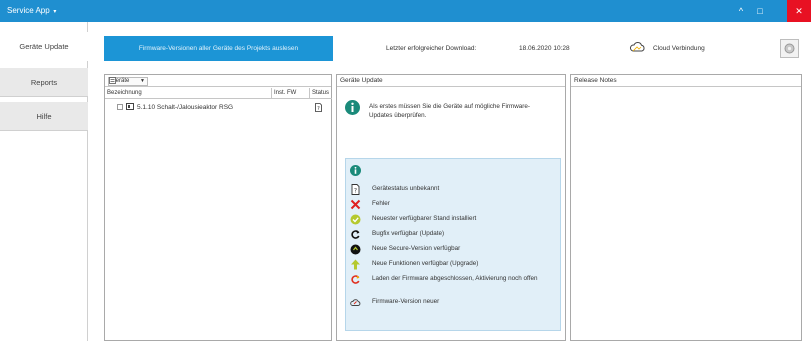  Describe the element at coordinates (799, 11) in the screenshot. I see `close-button: ✕` at that location.